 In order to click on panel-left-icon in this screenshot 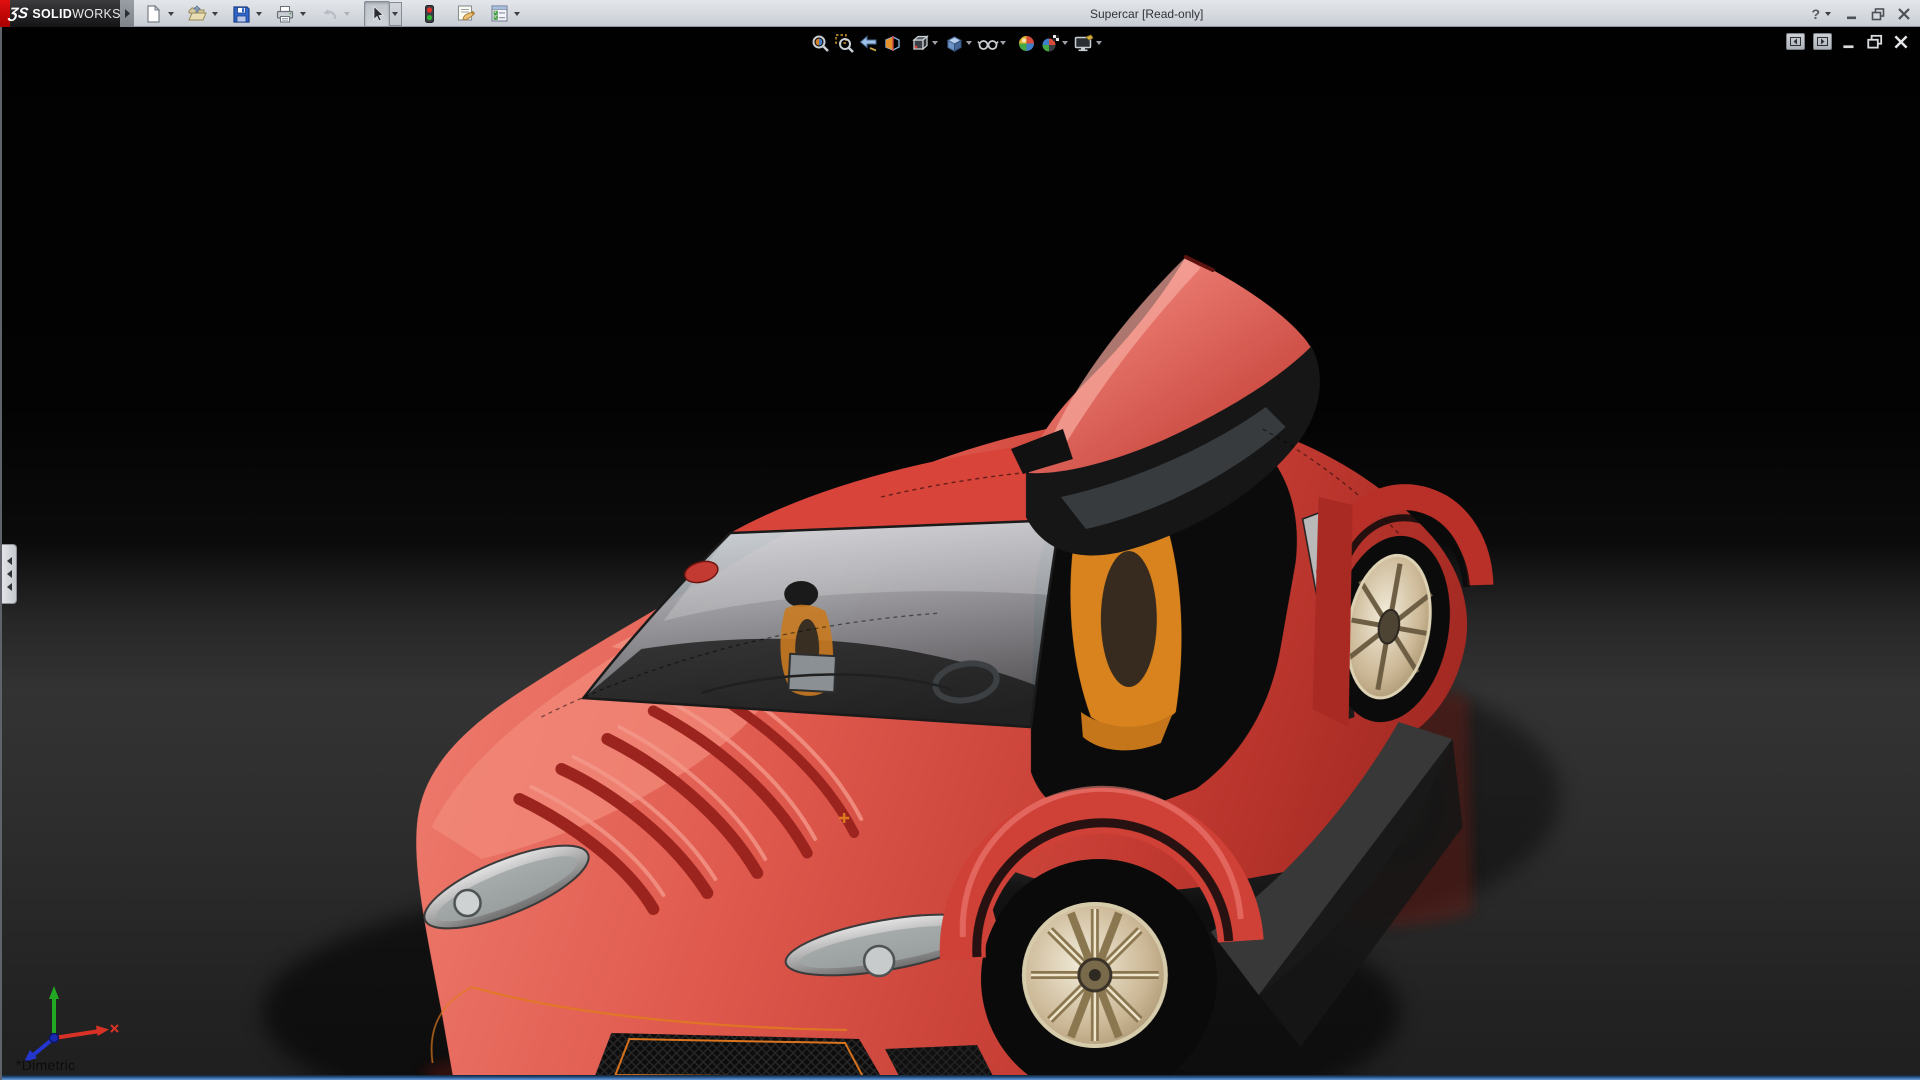, I will do `click(1795, 41)`.